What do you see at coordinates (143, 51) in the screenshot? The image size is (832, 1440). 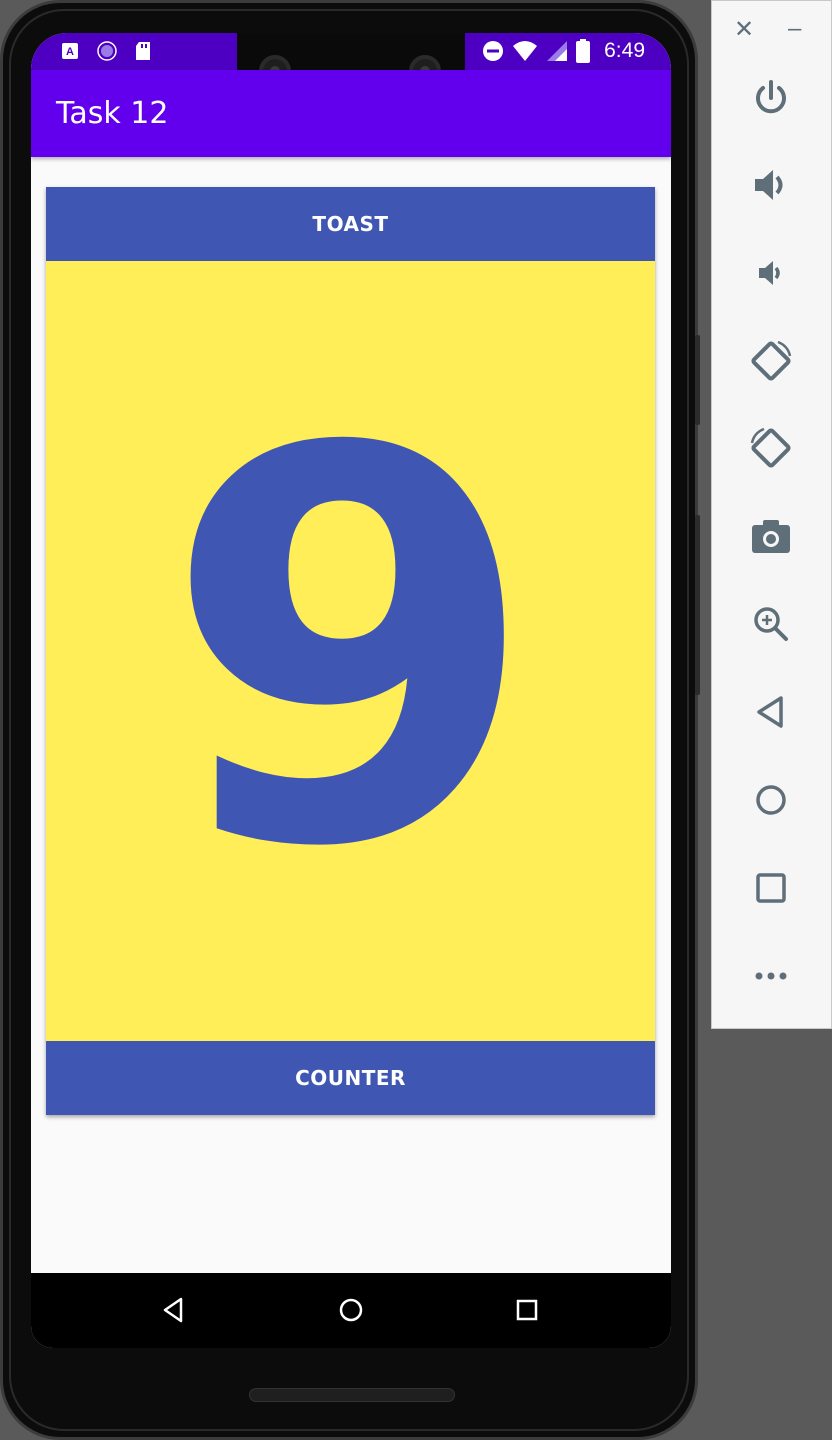 I see `sd-card-icon` at bounding box center [143, 51].